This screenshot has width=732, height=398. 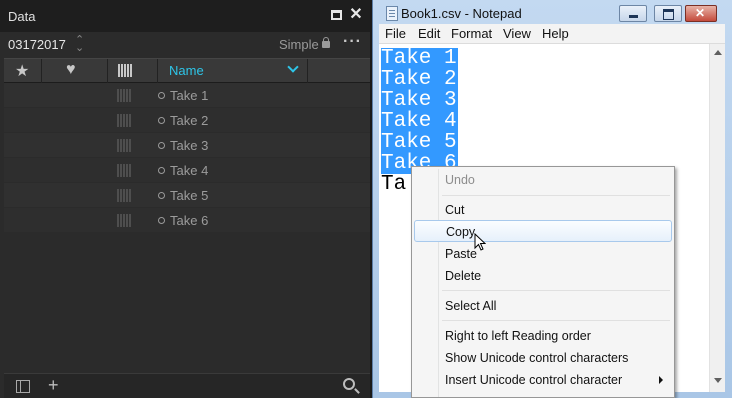 I want to click on updown-icon: ⌃ ⌄, so click(x=79, y=44).